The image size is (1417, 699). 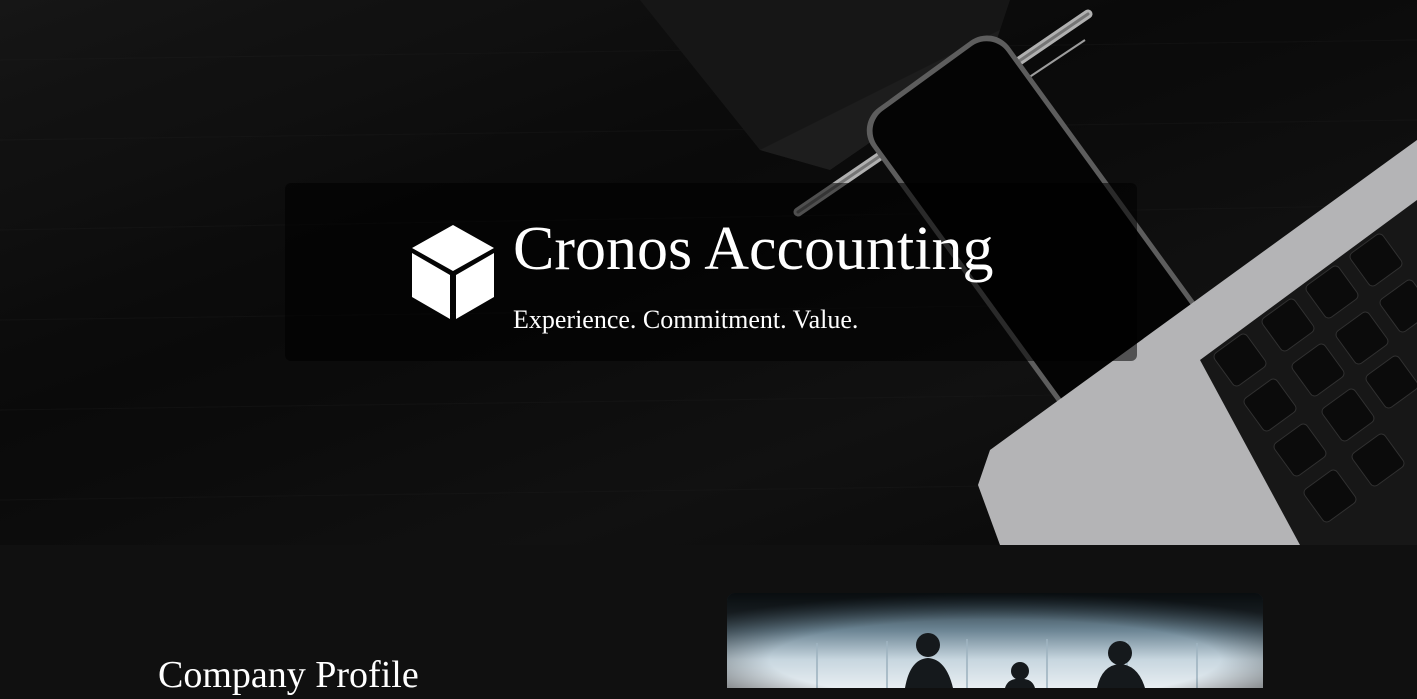 I want to click on site-title: Cronos Accounting, so click(x=753, y=249).